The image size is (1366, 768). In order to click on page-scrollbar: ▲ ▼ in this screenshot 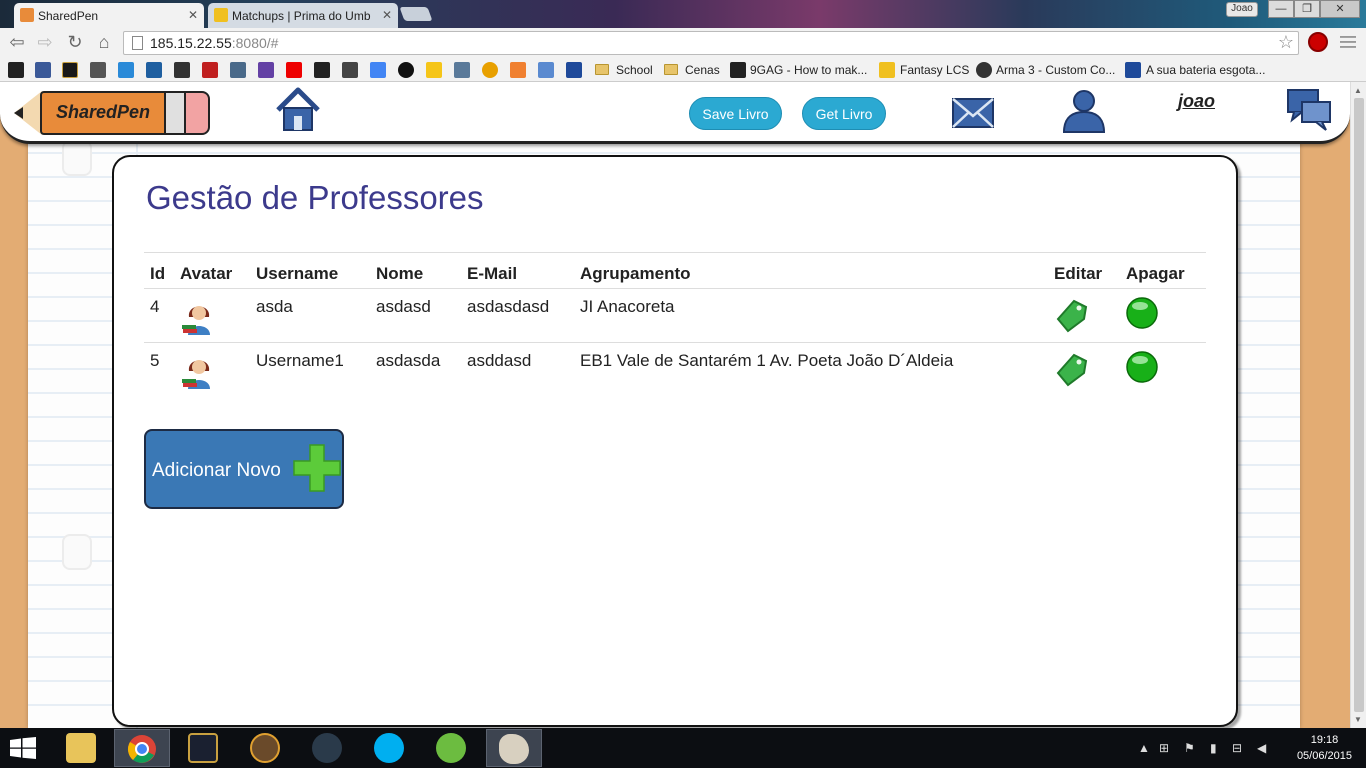, I will do `click(1358, 405)`.